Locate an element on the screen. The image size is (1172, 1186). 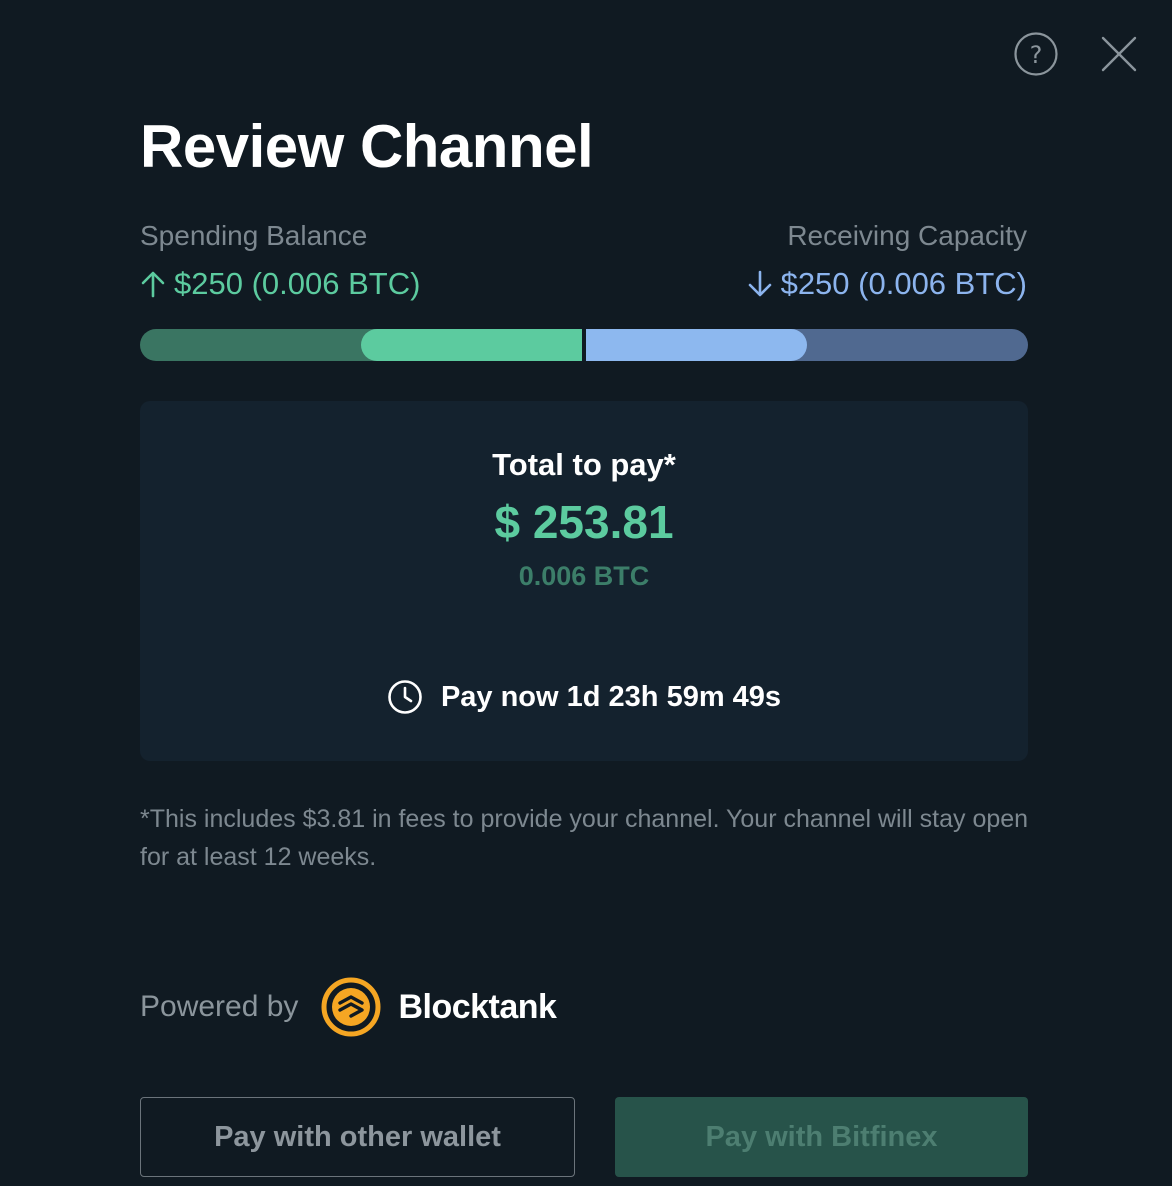
close-icon is located at coordinates (1119, 54).